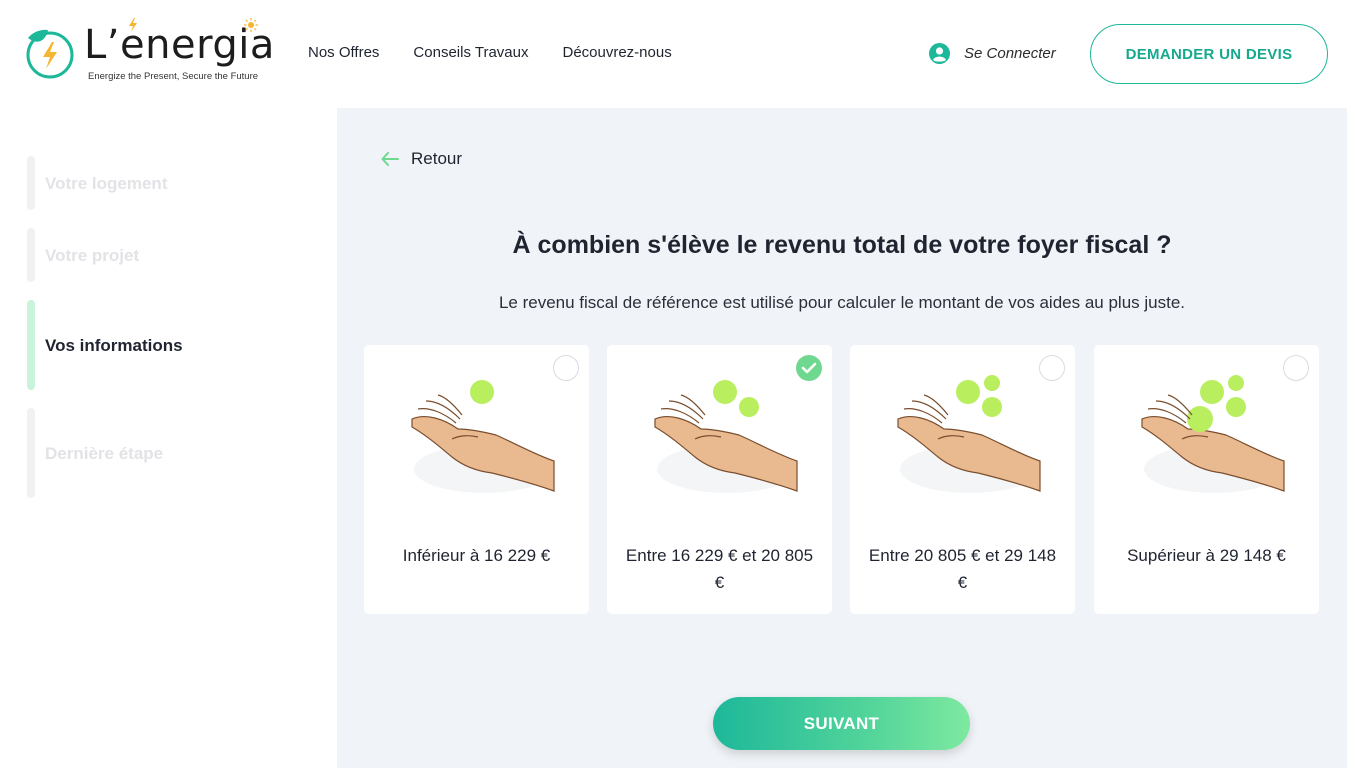 Image resolution: width=1347 pixels, height=768 pixels. I want to click on income-option-card: Entre 16 229 € et 20 805 €, so click(719, 479).